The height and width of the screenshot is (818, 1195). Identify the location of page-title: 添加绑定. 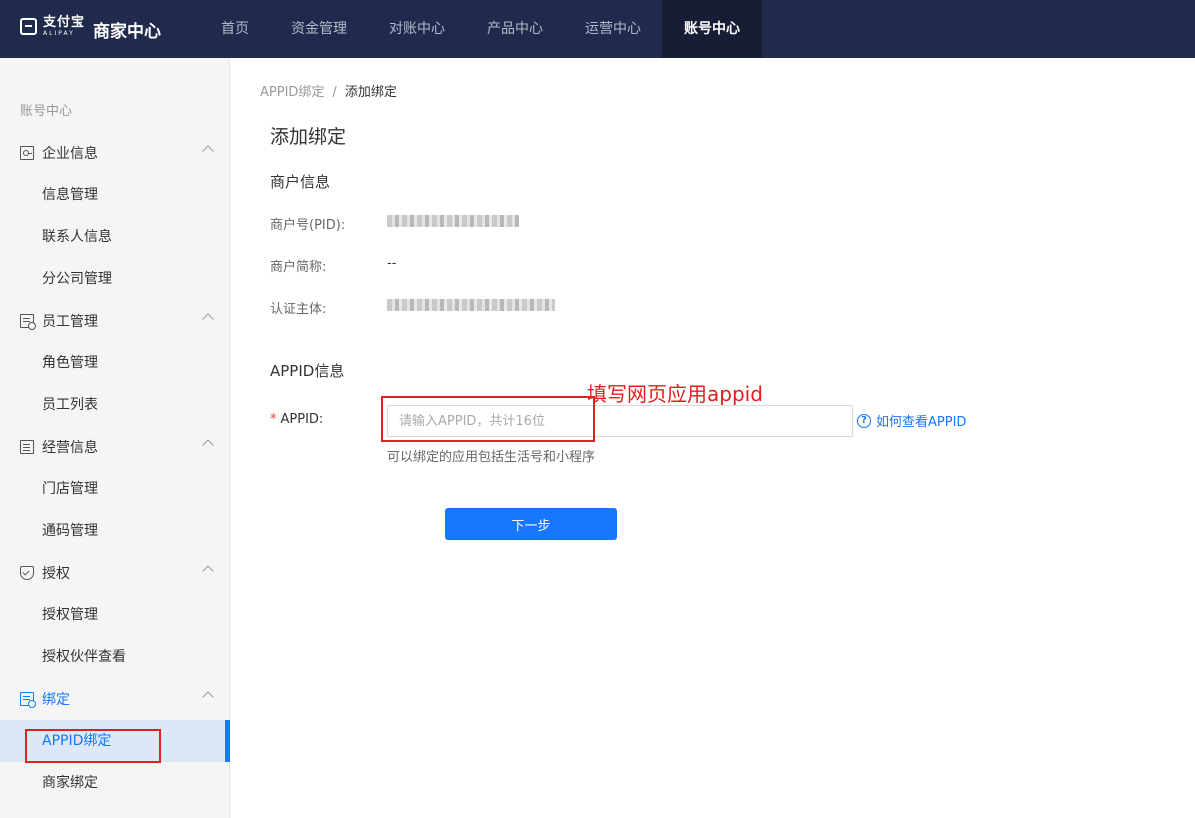
(308, 137).